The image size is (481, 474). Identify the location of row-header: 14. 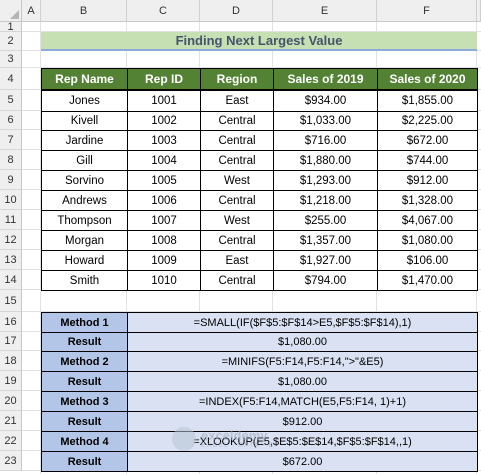
(11, 280).